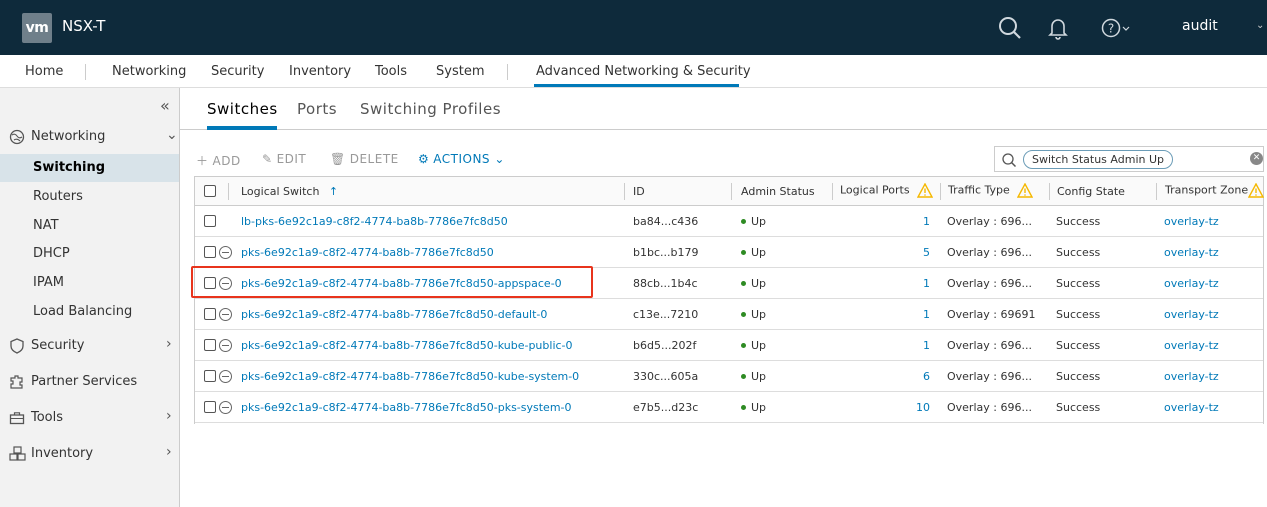  What do you see at coordinates (89, 283) in the screenshot?
I see `sidebar-item-ipam: IPAM` at bounding box center [89, 283].